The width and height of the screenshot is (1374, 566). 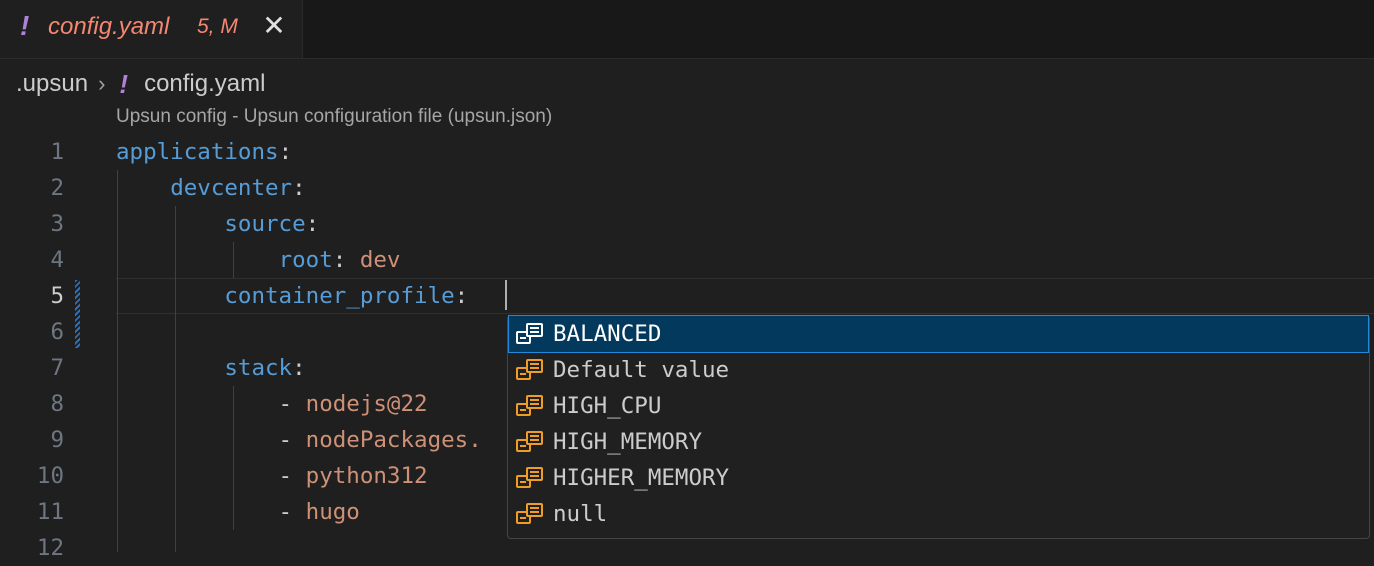 What do you see at coordinates (238, 188) in the screenshot?
I see `line-content: devcenter:` at bounding box center [238, 188].